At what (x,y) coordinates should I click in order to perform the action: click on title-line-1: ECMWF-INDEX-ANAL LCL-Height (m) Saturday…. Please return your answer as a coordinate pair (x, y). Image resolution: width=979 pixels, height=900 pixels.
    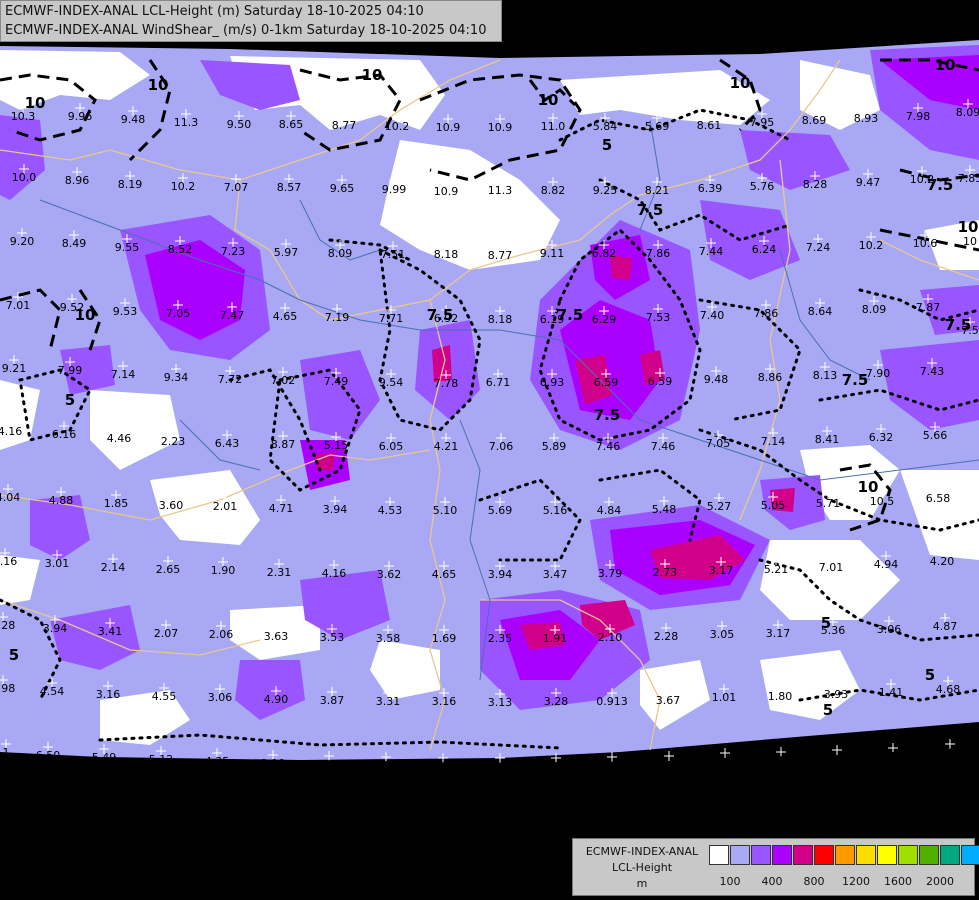
    Looking at the image, I should click on (214, 11).